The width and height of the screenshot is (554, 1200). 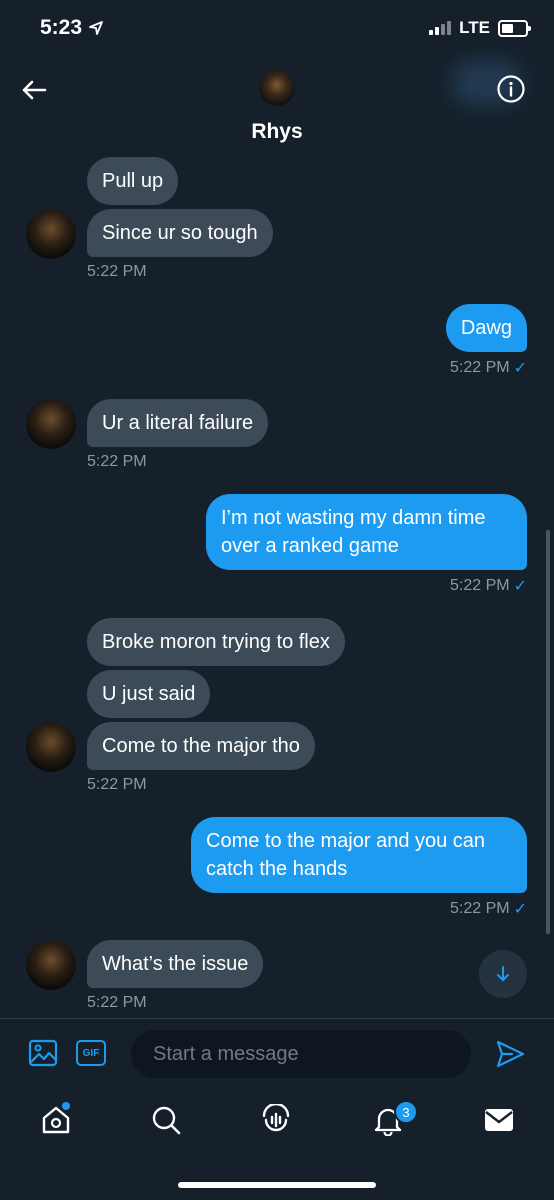 I want to click on nav-search, so click(x=166, y=1120).